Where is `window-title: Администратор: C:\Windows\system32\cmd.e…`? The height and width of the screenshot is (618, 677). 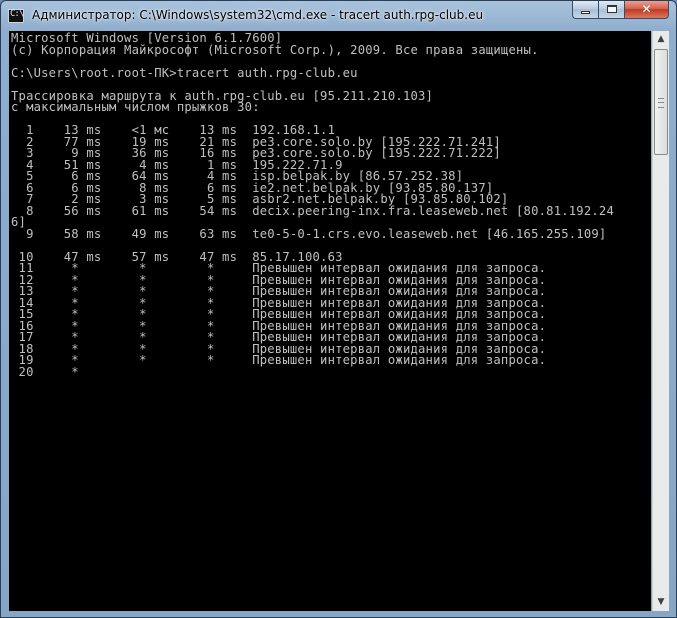
window-title: Администратор: C:\Windows\system32\cmd.e… is located at coordinates (258, 15).